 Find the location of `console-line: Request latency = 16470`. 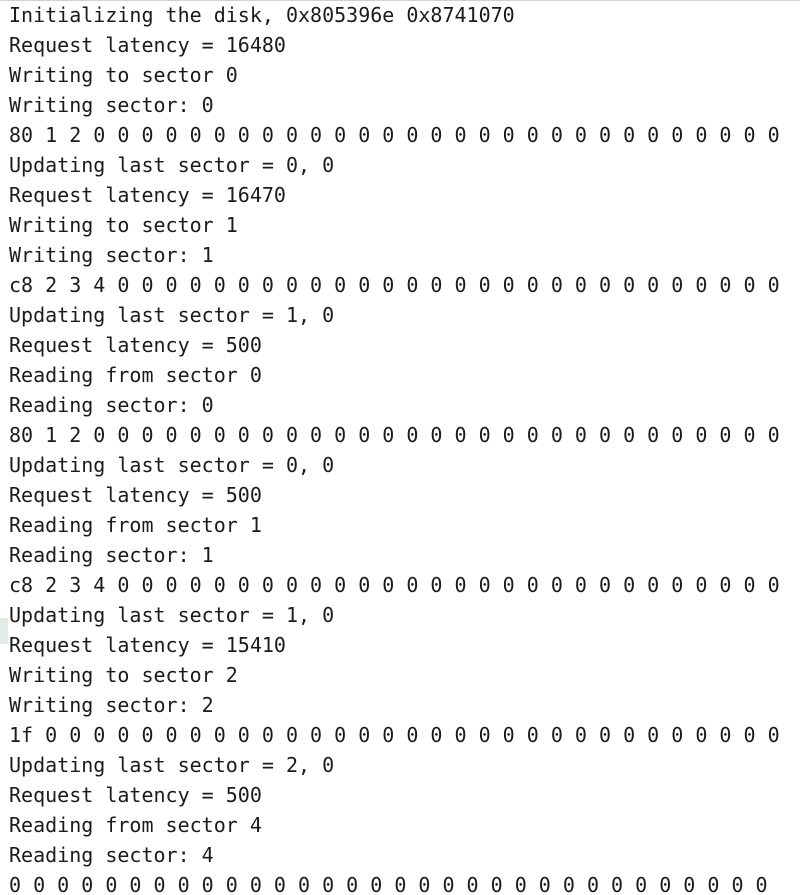

console-line: Request latency = 16470 is located at coordinates (147, 195).